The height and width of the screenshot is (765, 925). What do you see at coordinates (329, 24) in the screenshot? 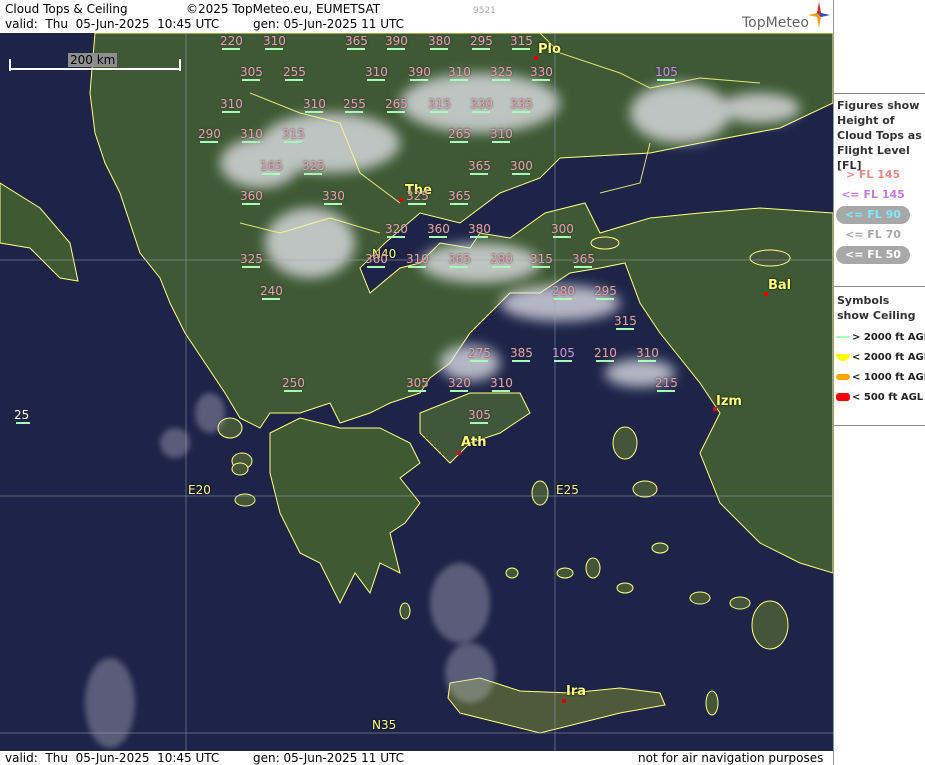
I see `generation-time: gen: 05-Jun-2025 11 UTC` at bounding box center [329, 24].